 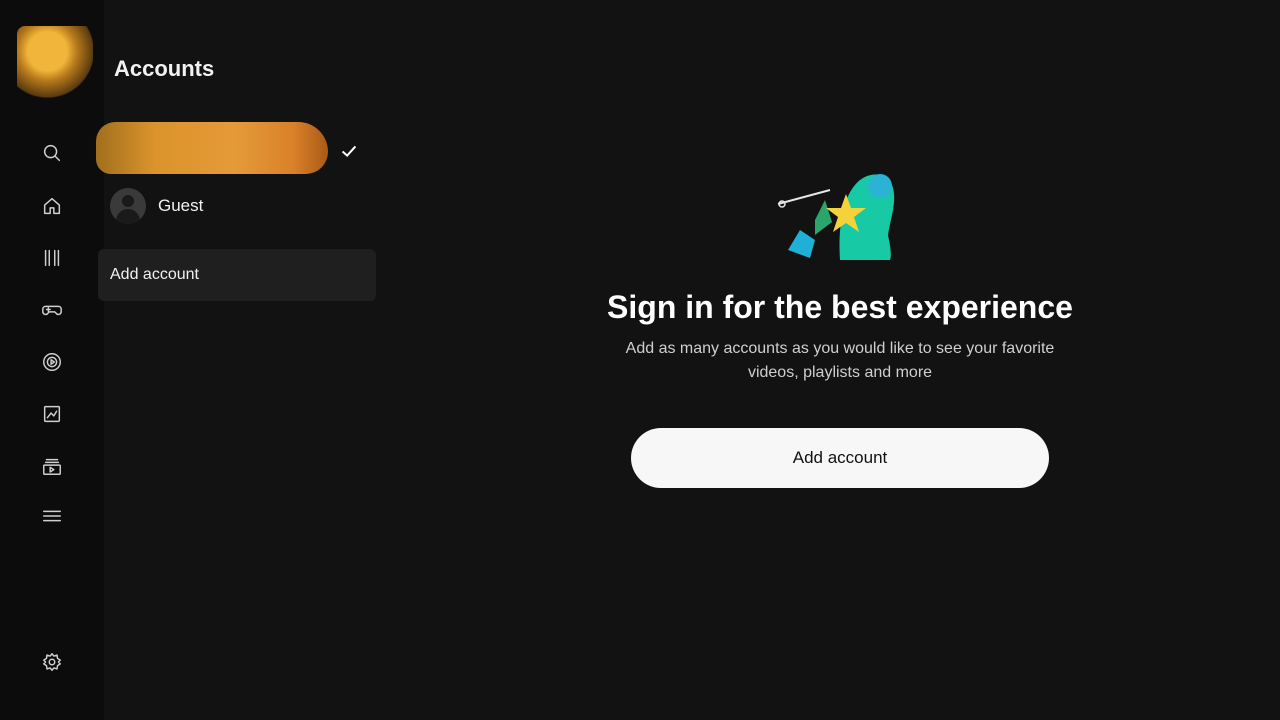 I want to click on music-icon, so click(x=52, y=362).